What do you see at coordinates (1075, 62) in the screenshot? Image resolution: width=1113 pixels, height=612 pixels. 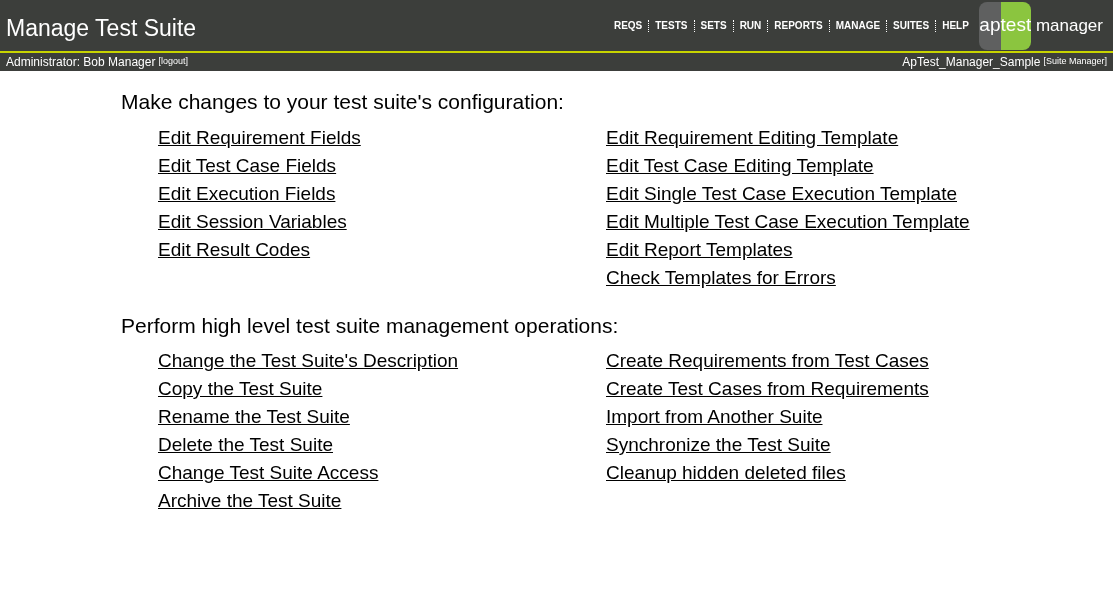 I see `role-label: [Suite Manager]` at bounding box center [1075, 62].